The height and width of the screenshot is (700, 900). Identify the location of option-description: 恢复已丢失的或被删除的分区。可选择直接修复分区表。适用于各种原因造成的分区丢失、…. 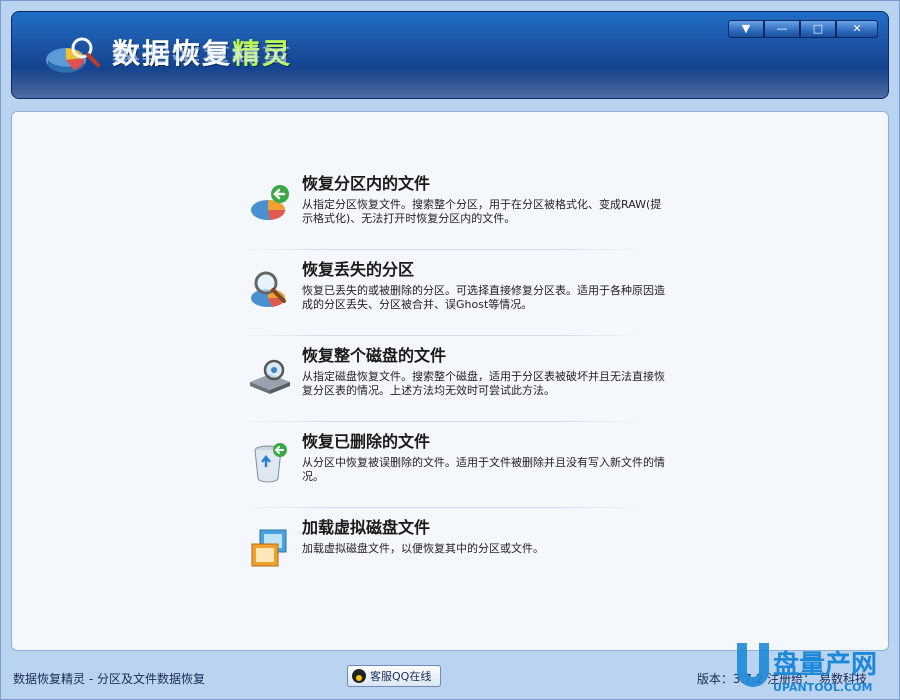
(483, 297).